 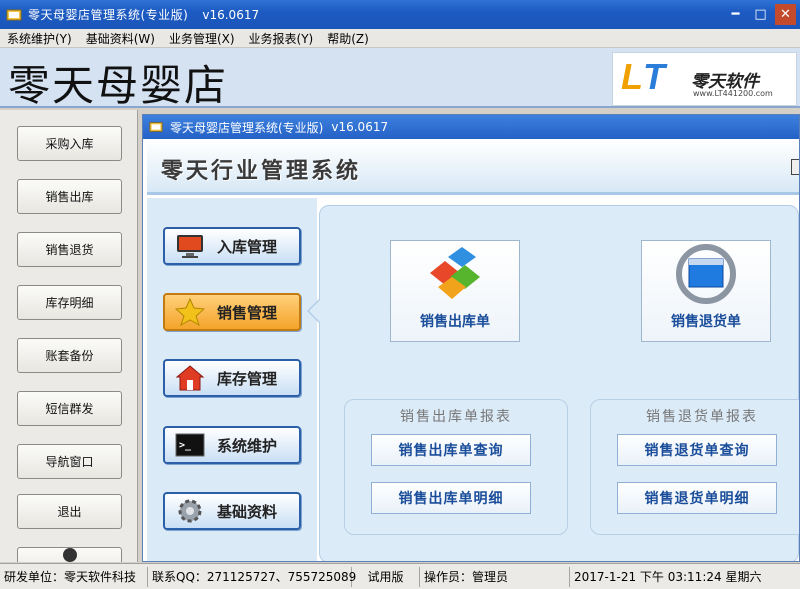 I want to click on gear-icon, so click(x=190, y=511).